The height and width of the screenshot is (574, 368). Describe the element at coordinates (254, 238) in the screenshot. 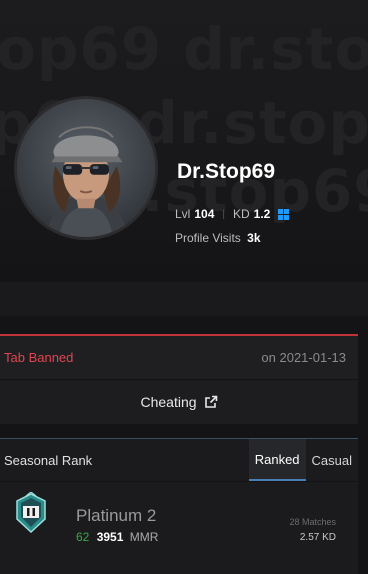

I see `visits-value: 3k` at that location.